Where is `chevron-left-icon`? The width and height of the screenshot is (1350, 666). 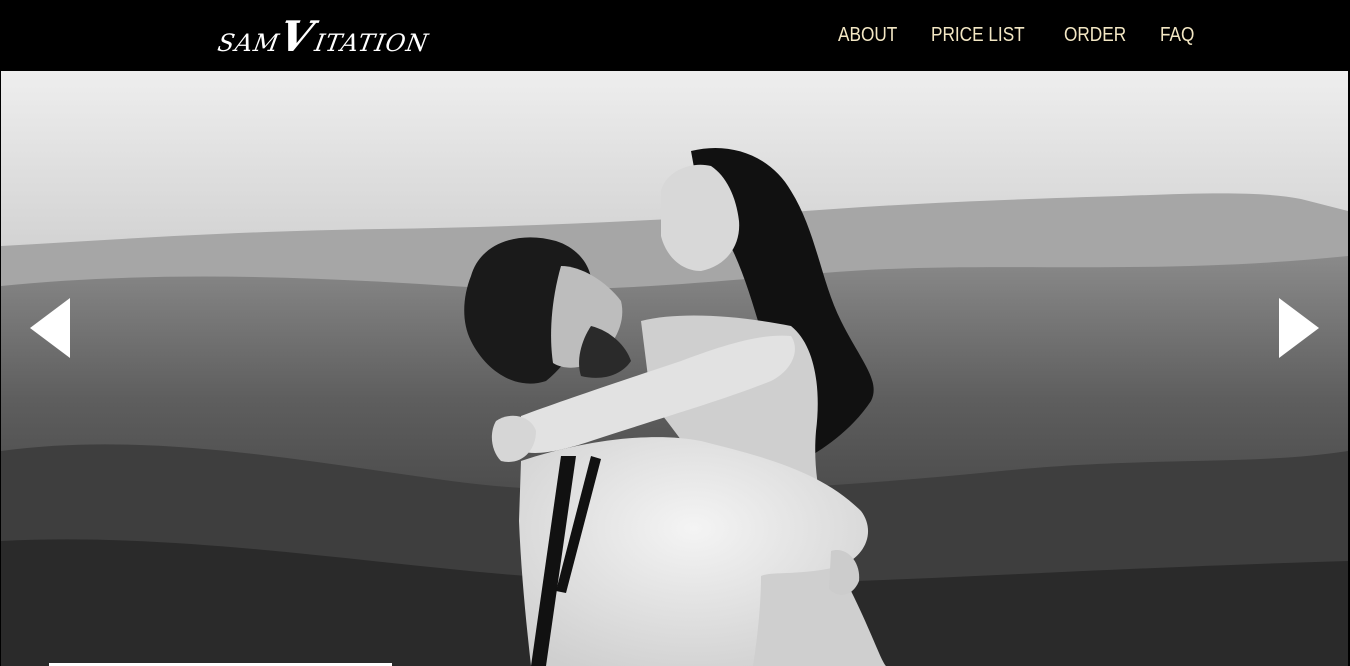
chevron-left-icon is located at coordinates (50, 328).